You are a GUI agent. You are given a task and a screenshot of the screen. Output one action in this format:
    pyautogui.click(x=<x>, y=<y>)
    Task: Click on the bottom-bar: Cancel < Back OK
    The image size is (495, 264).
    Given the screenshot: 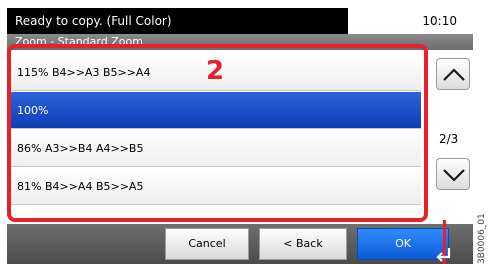 What is the action you would take?
    pyautogui.click(x=240, y=244)
    